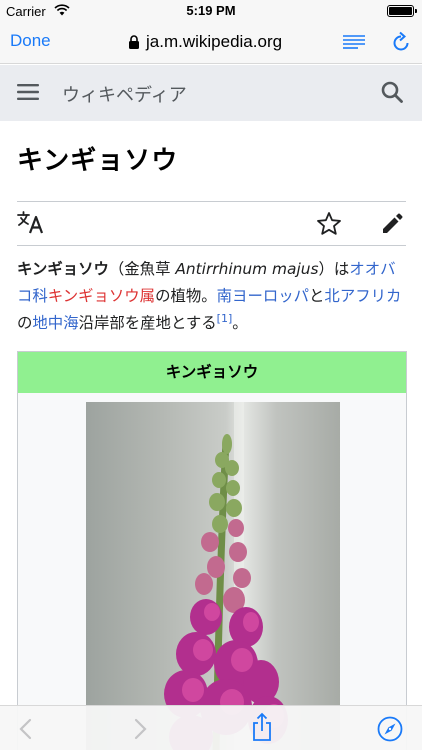  What do you see at coordinates (263, 296) in the screenshot?
I see `link-south-europe: 南ヨーロッパ` at bounding box center [263, 296].